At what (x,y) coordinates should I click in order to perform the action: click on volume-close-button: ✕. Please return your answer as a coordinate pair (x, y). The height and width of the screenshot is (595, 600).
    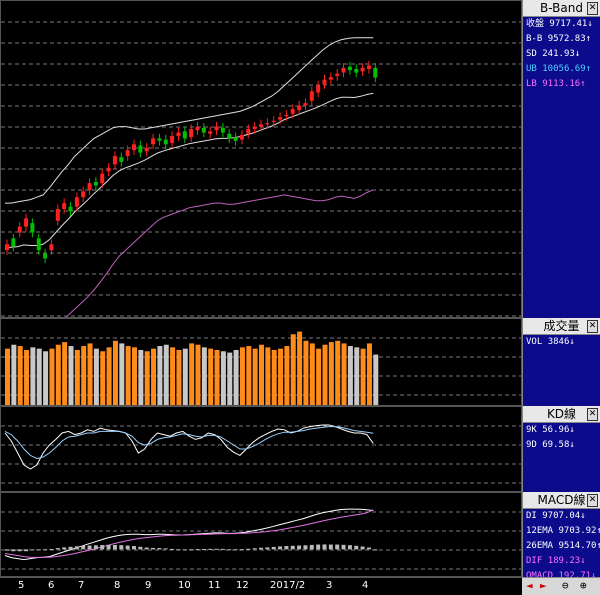
    Looking at the image, I should click on (592, 326).